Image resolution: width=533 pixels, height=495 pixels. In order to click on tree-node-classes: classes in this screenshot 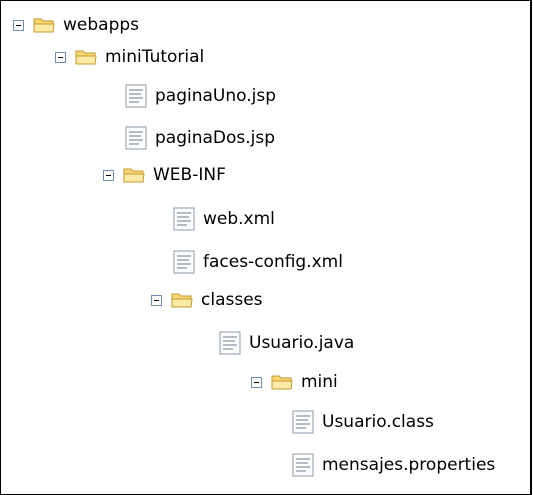, I will do `click(207, 300)`.